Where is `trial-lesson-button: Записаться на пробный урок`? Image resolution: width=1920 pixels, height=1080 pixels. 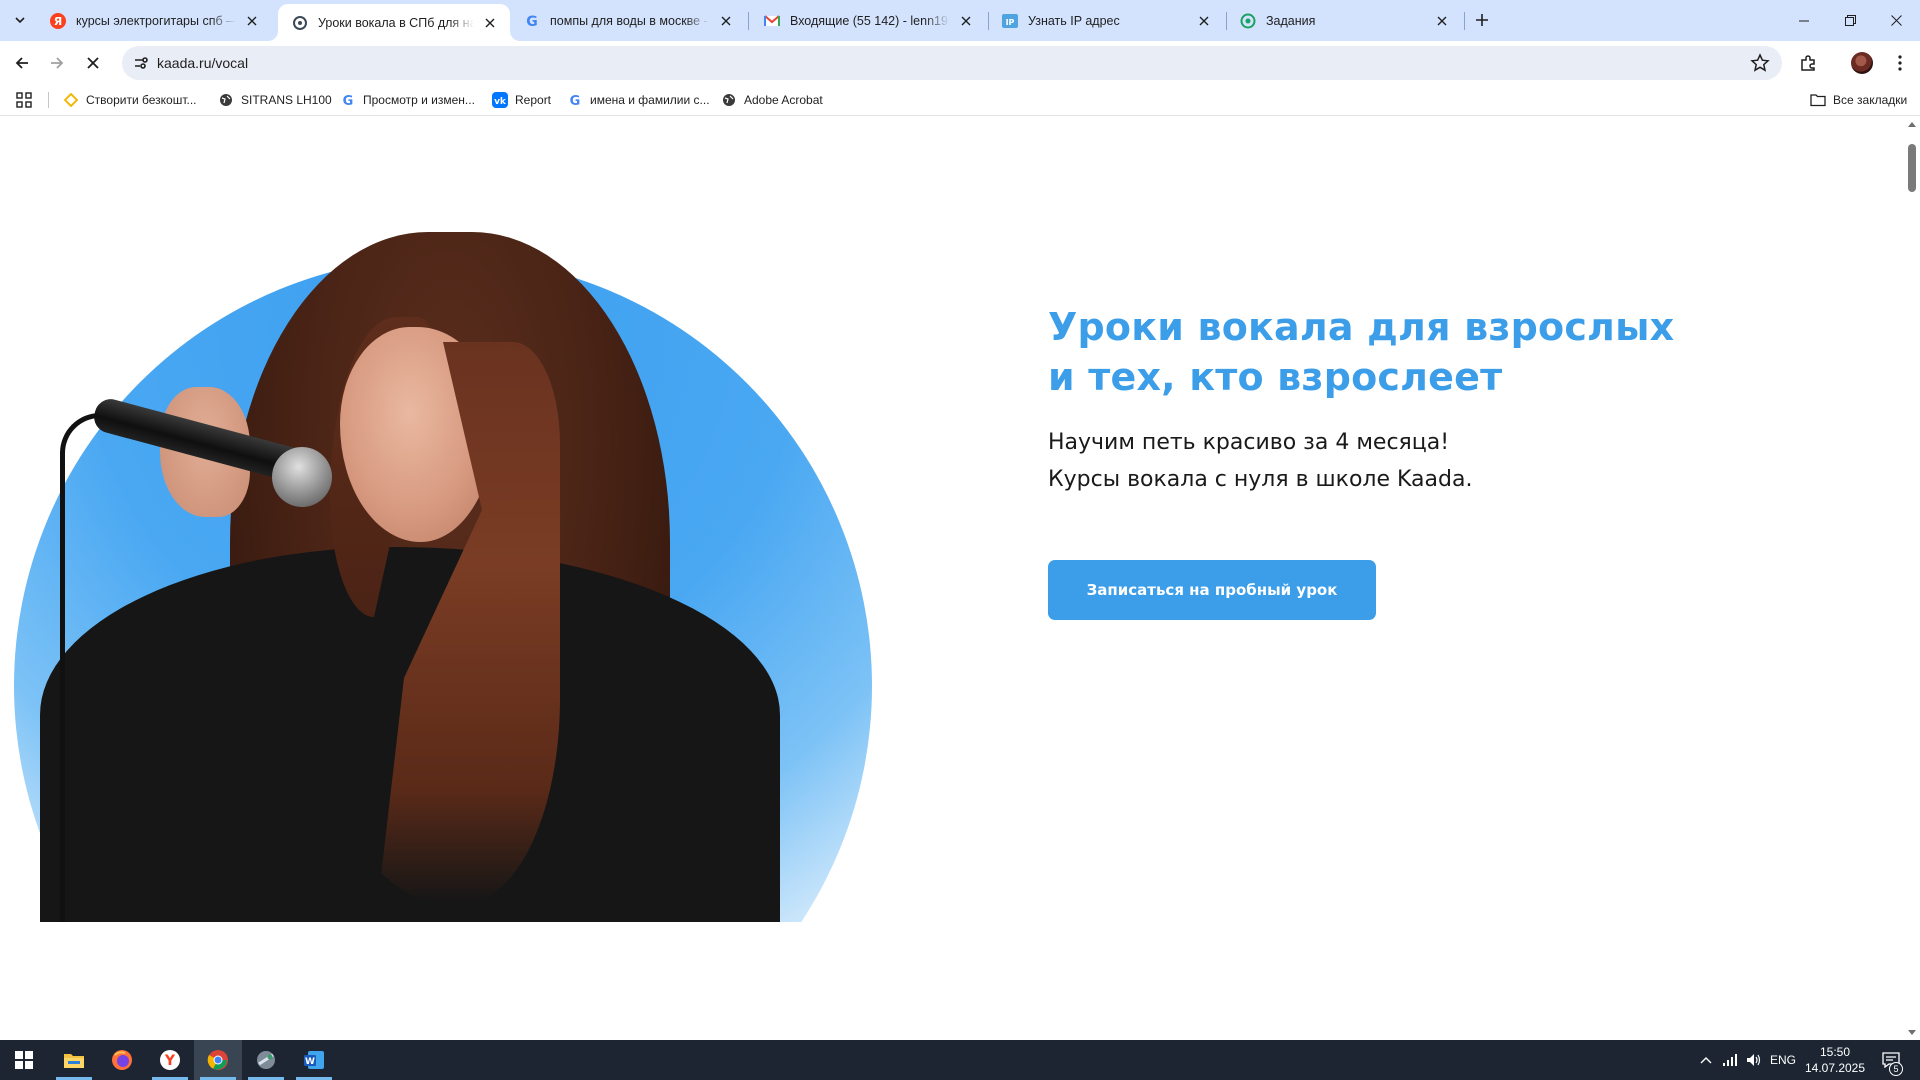
trial-lesson-button: Записаться на пробный урок is located at coordinates (1212, 590).